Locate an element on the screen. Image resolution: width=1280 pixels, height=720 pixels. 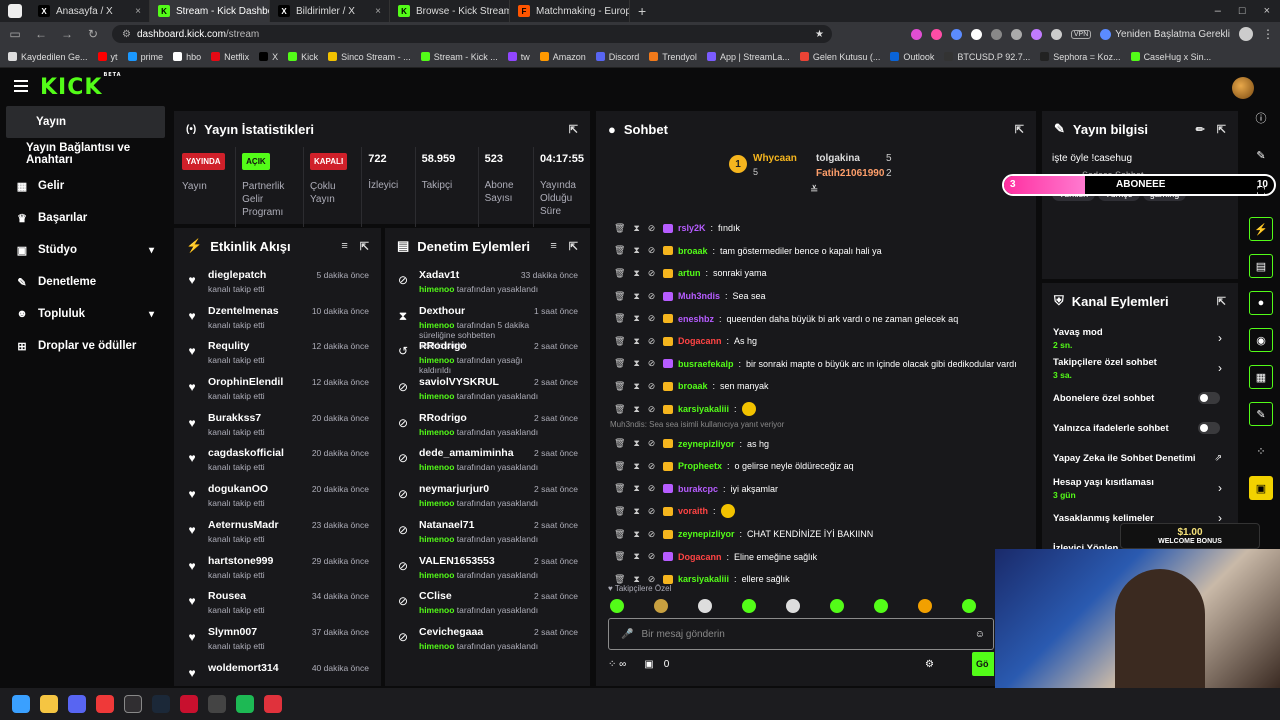
back-icon: ← is located at coordinates (41, 34).